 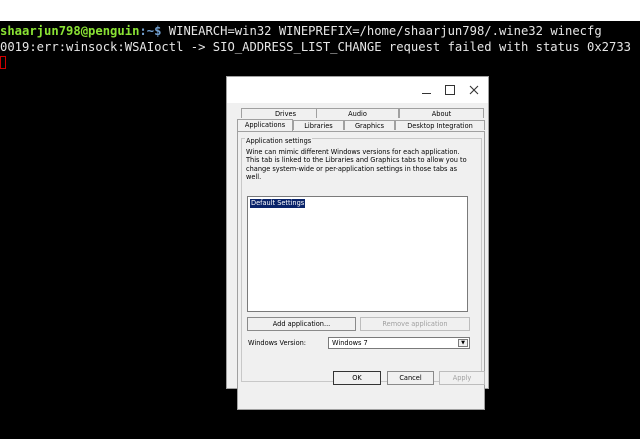 I want to click on tab-about: About, so click(x=441, y=113).